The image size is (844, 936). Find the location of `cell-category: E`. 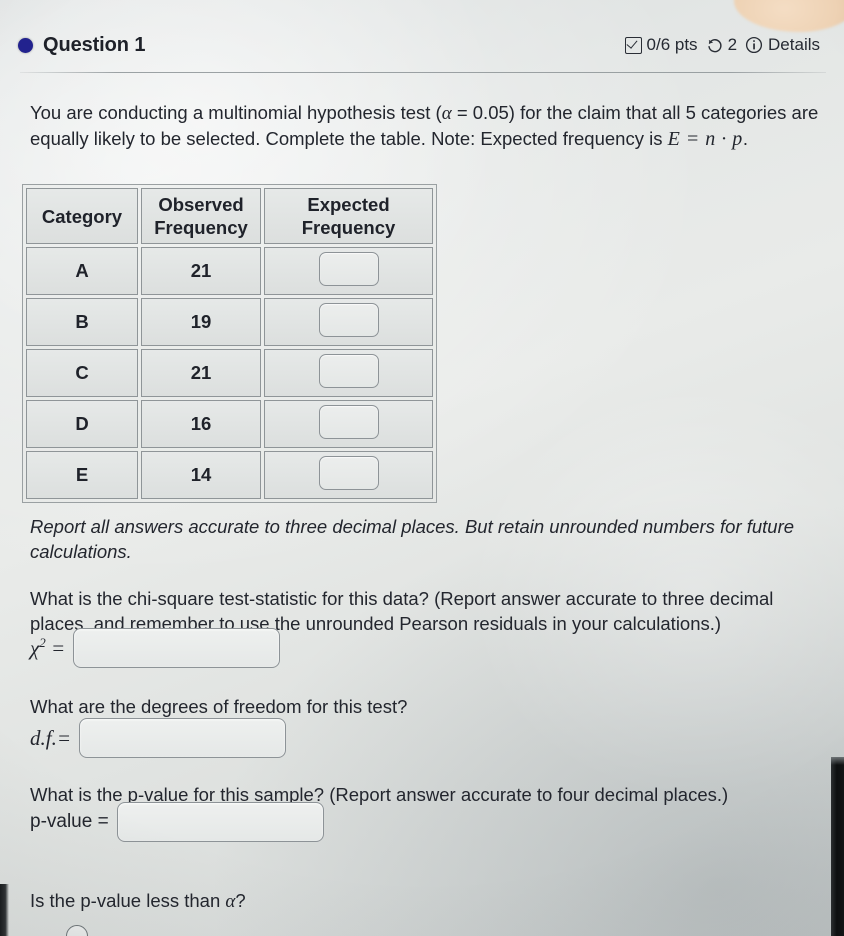

cell-category: E is located at coordinates (82, 475).